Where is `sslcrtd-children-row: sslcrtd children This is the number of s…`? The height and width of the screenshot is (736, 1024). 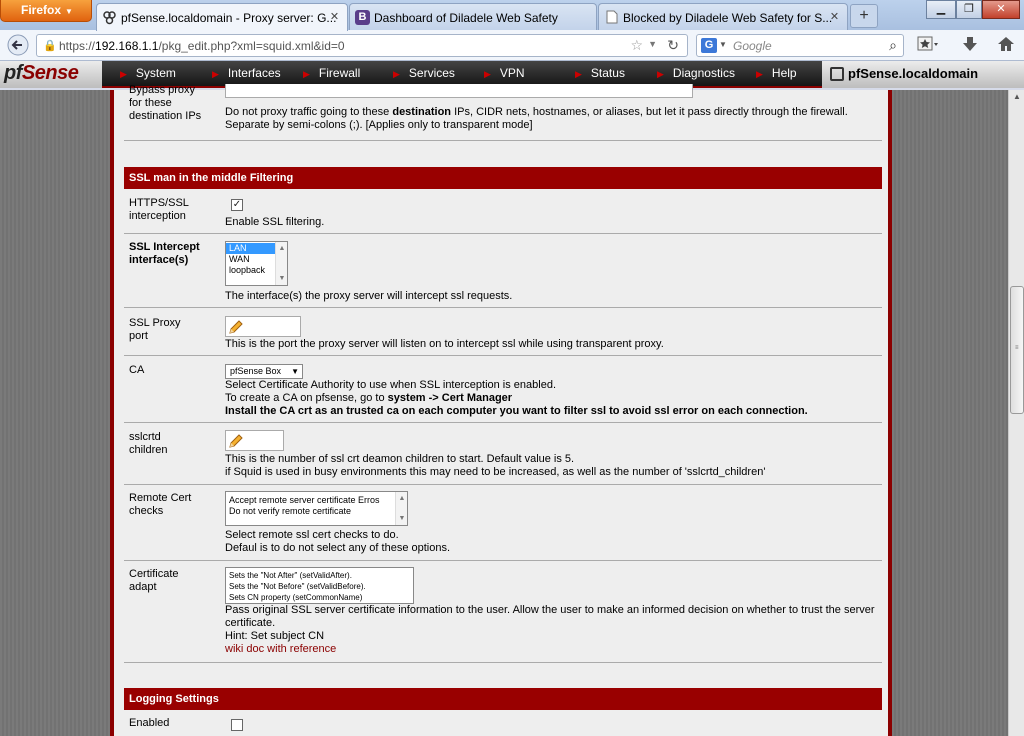 sslcrtd-children-row: sslcrtd children This is the number of s… is located at coordinates (503, 454).